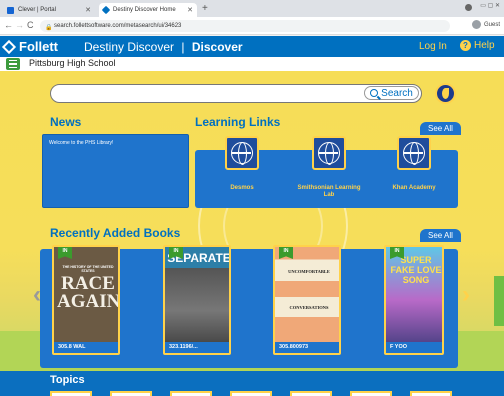 The width and height of the screenshot is (504, 396). Describe the element at coordinates (307, 347) in the screenshot. I see `call-number: 305.800973` at that location.